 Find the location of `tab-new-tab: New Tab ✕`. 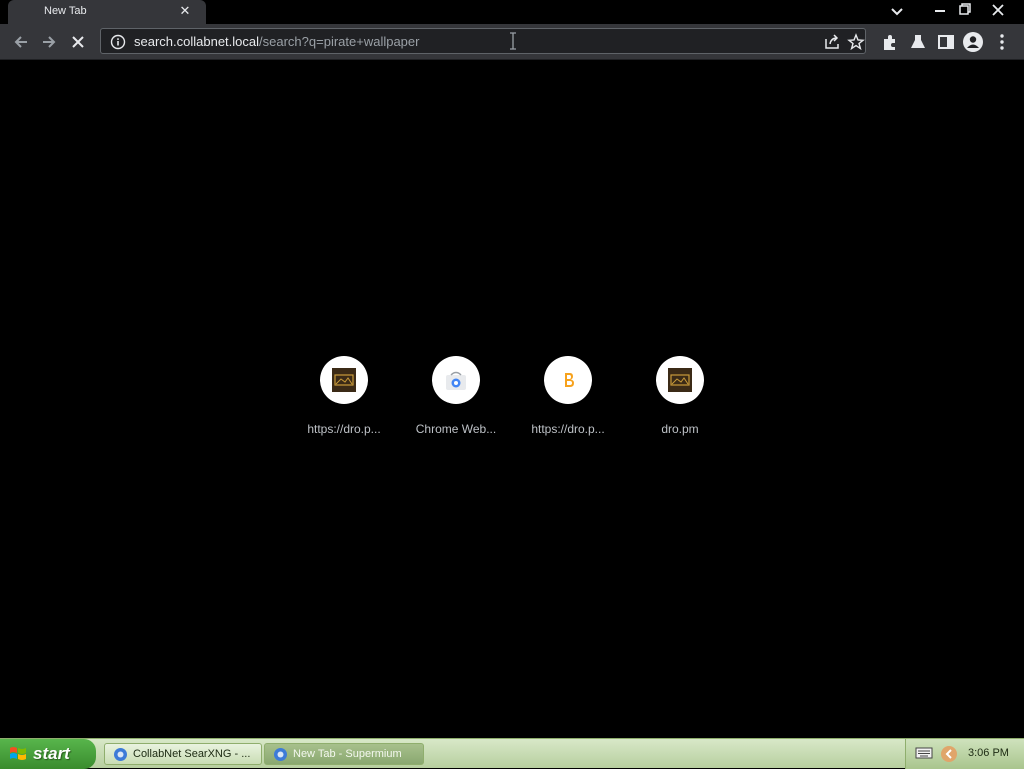

tab-new-tab: New Tab ✕ is located at coordinates (107, 12).